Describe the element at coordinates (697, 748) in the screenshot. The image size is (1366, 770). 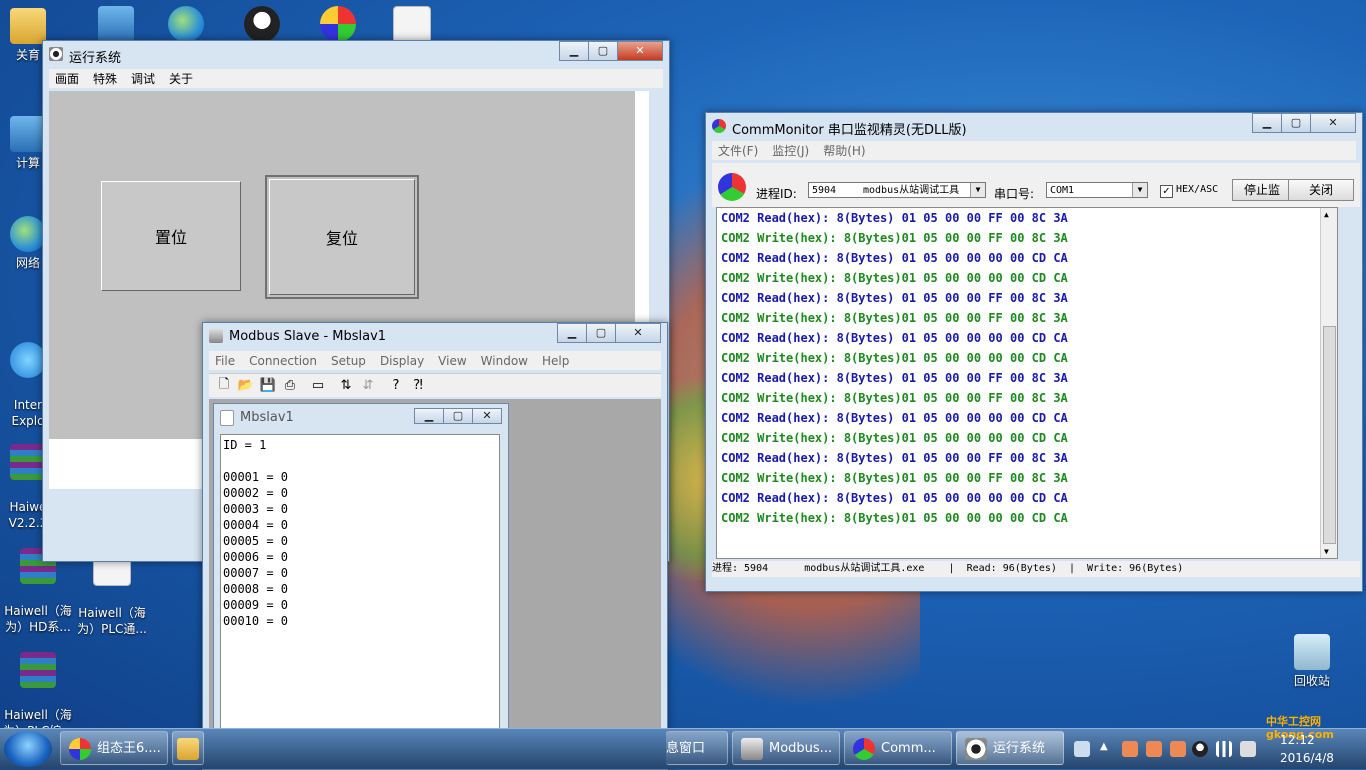
I see `taskbar-item-info-window: 息窗口` at that location.